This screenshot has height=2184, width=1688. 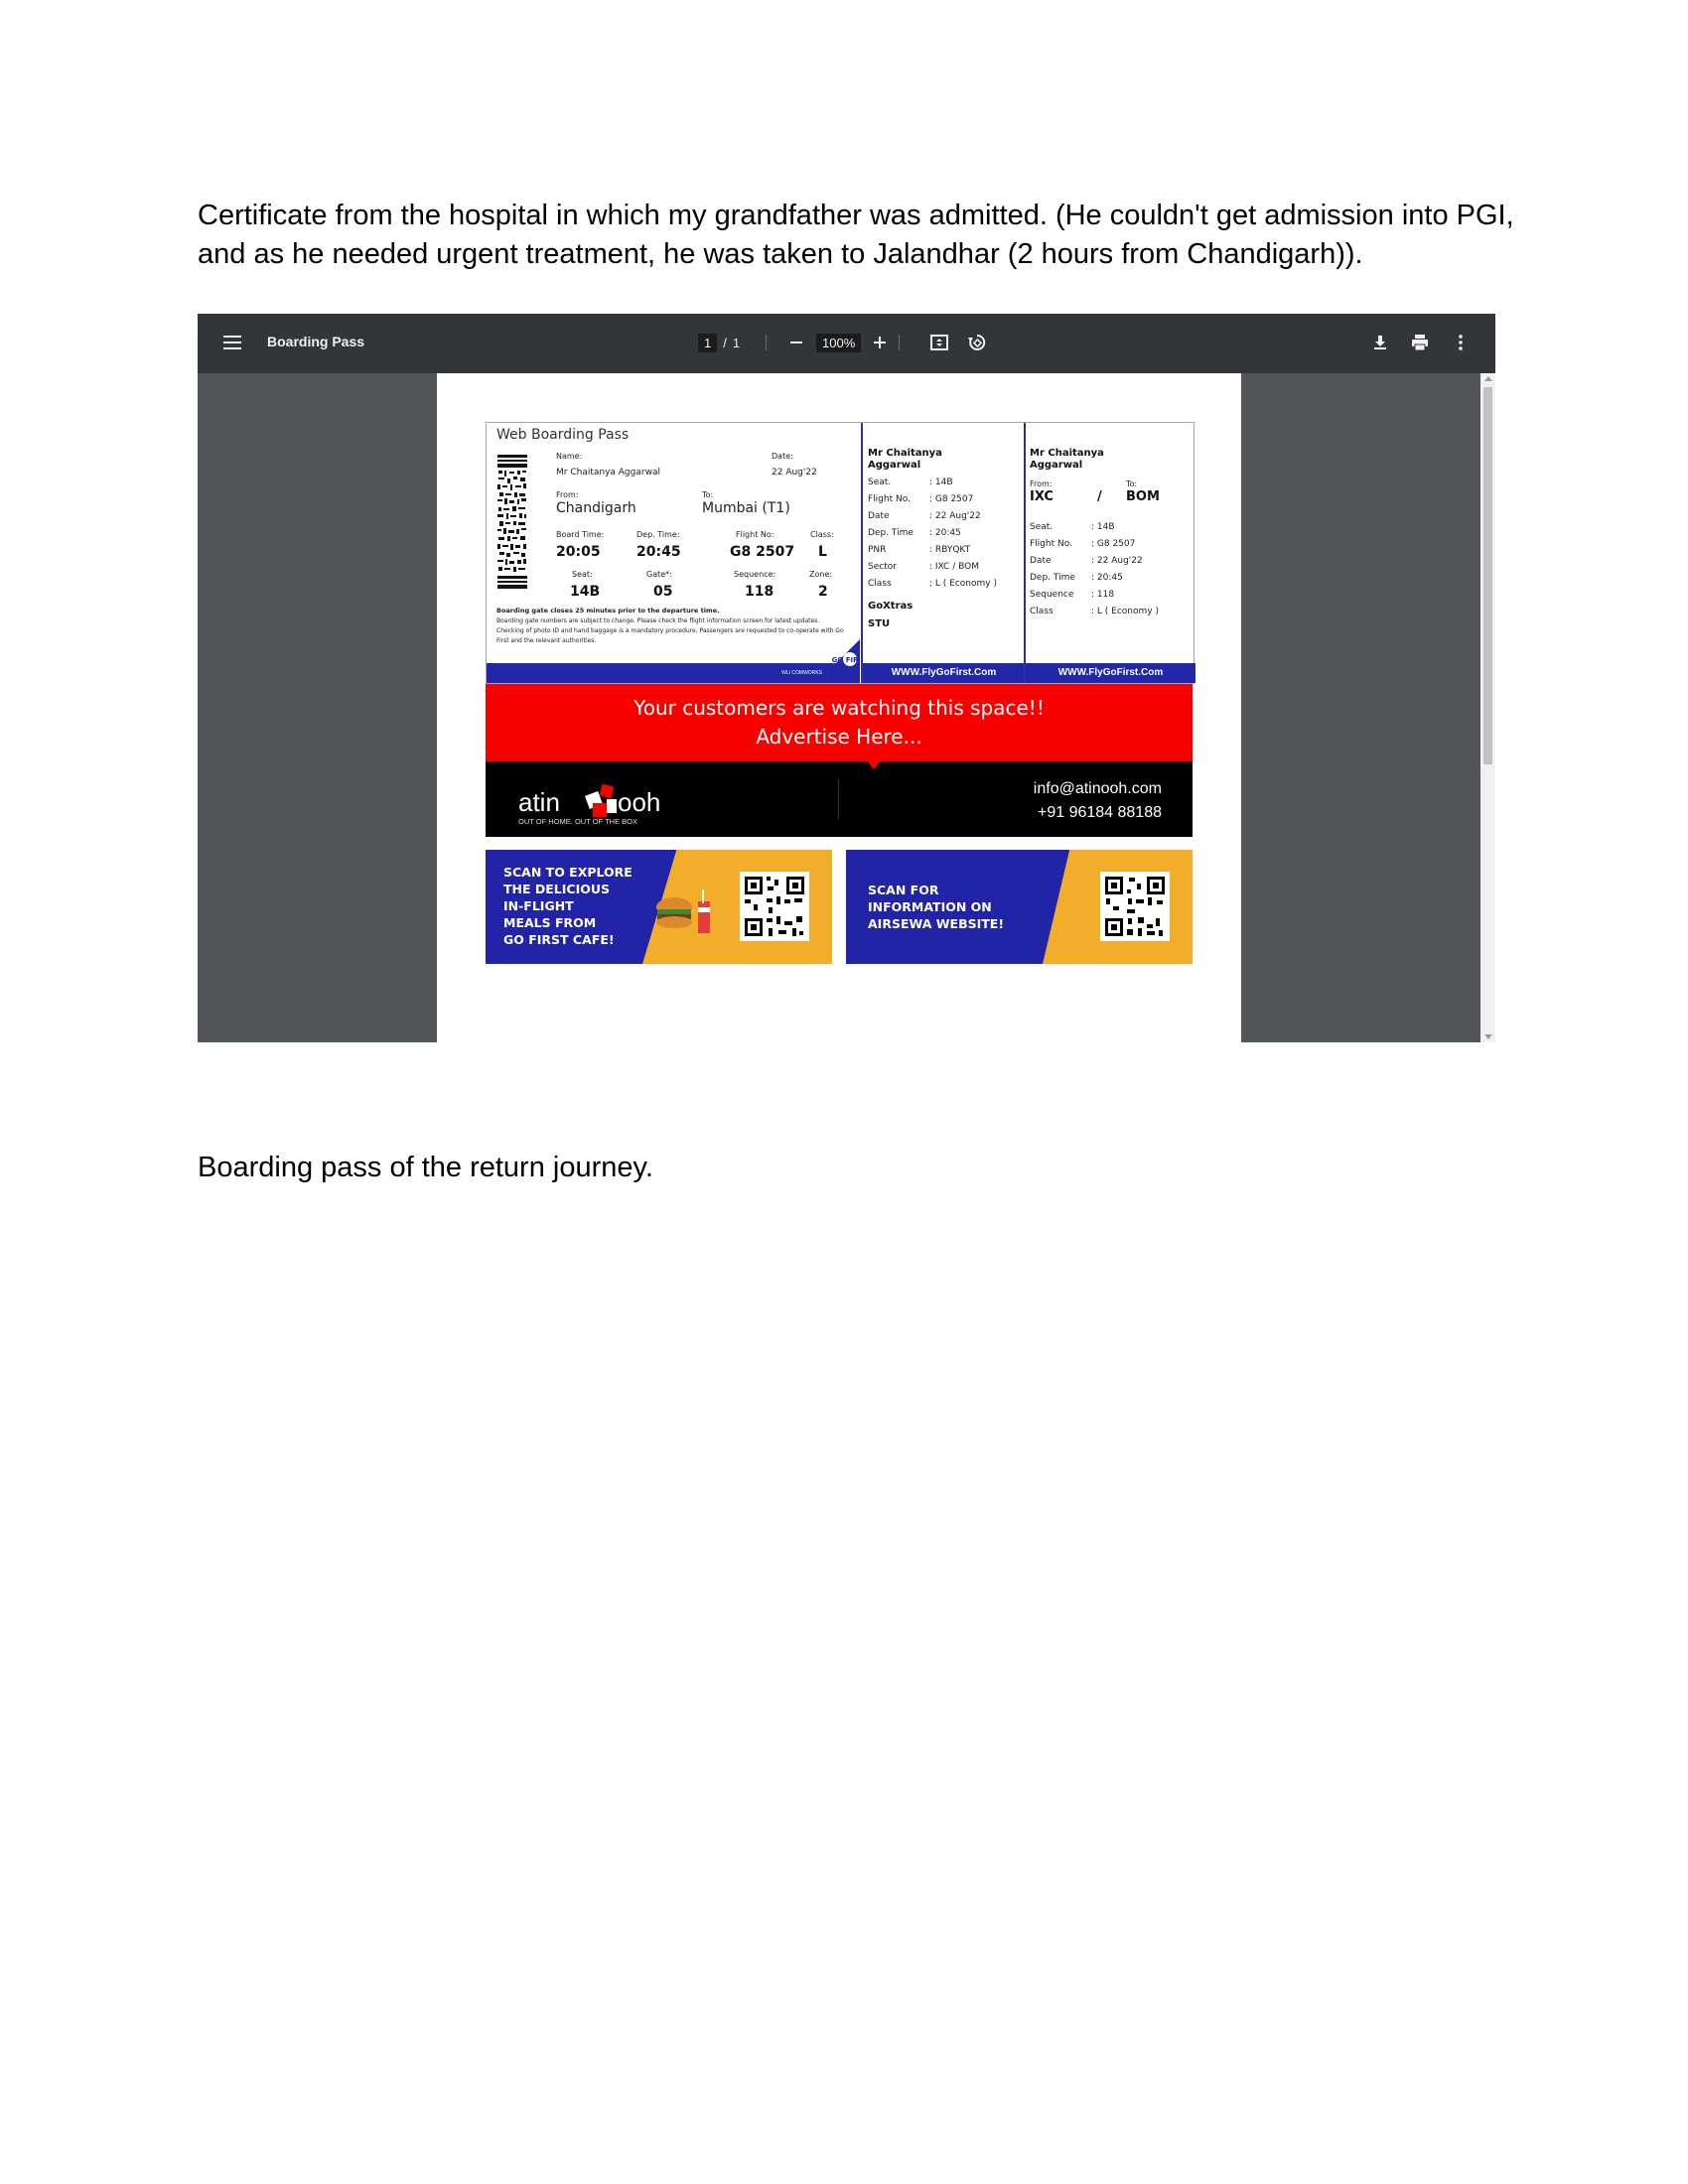 What do you see at coordinates (891, 606) in the screenshot?
I see `stub1-goxtras: GoXtras` at bounding box center [891, 606].